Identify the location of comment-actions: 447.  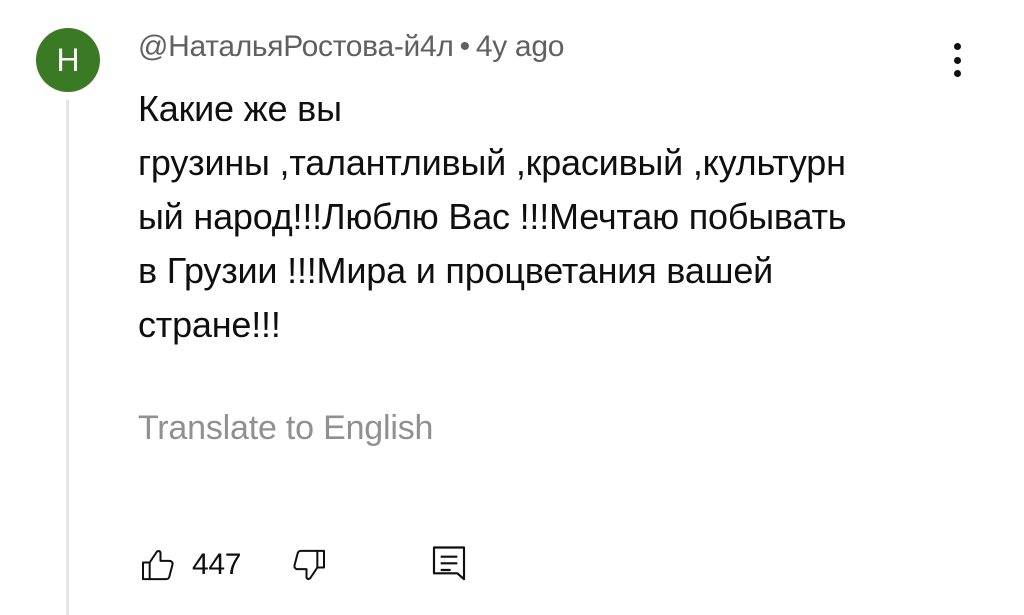
(303, 565).